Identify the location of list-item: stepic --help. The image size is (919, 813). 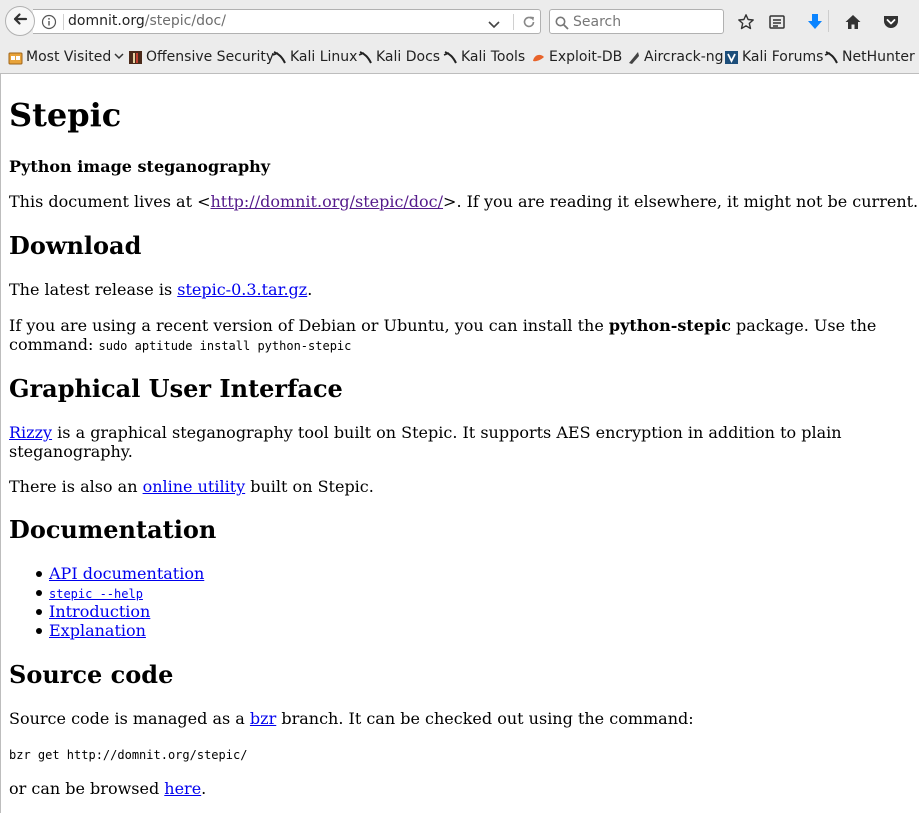
(106, 592).